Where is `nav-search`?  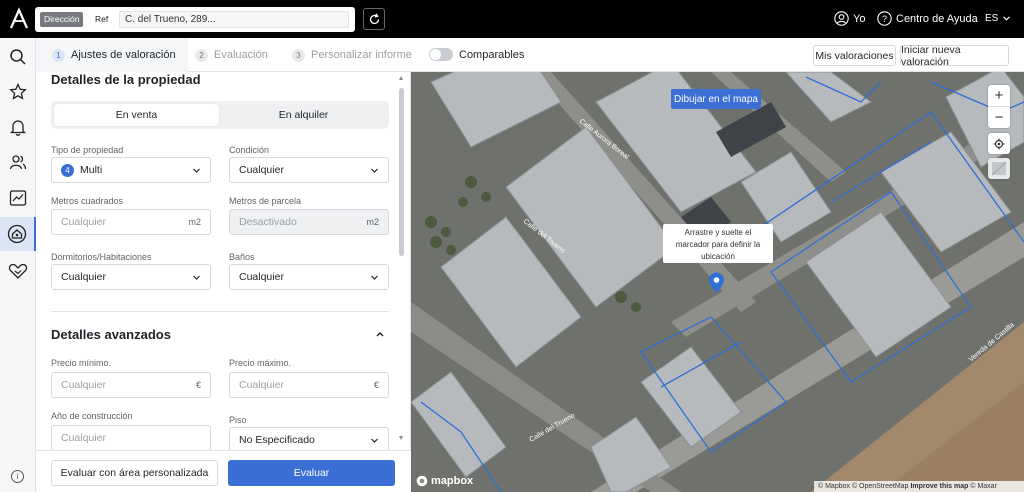 nav-search is located at coordinates (18, 57).